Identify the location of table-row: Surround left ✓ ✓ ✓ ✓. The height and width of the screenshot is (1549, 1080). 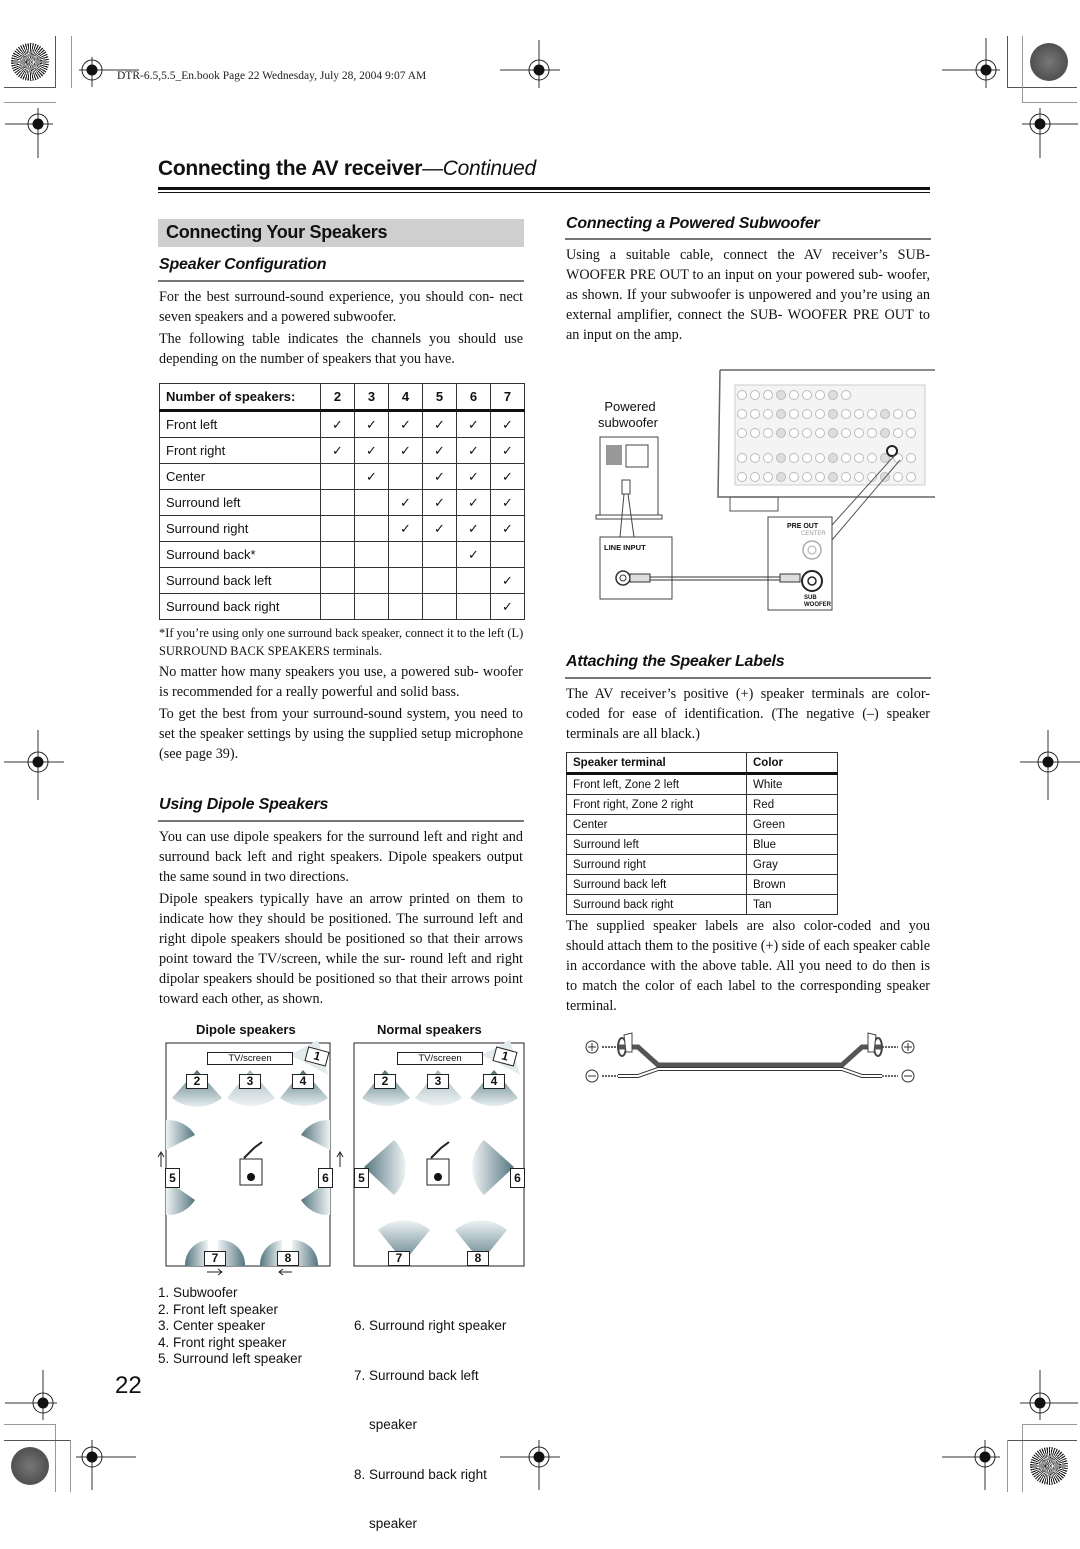
(342, 502).